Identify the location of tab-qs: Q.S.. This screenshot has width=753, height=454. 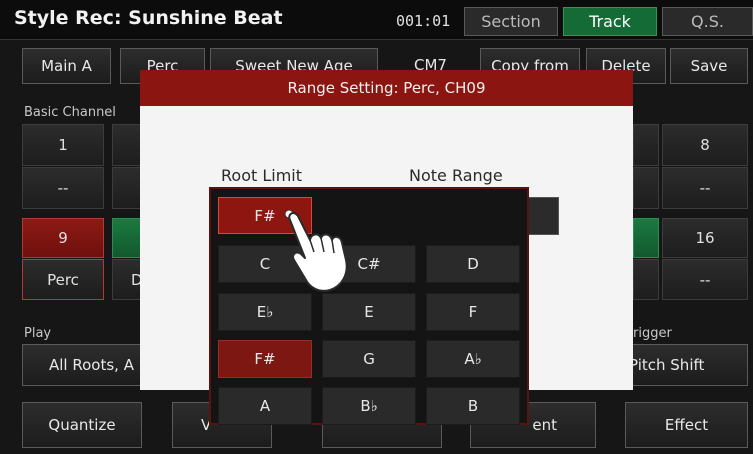
(707, 21).